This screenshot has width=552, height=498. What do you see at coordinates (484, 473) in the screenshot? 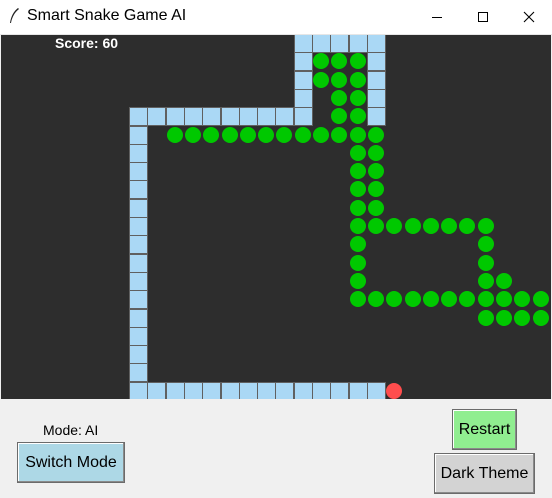
I see `theme-button: Dark Theme` at bounding box center [484, 473].